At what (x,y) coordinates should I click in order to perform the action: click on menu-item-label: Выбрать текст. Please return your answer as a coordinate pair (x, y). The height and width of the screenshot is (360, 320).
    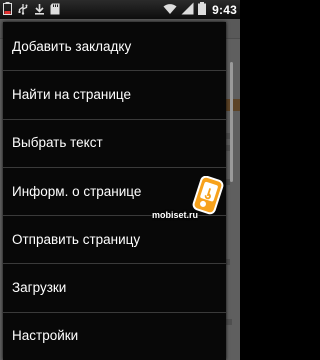
    Looking at the image, I should click on (57, 143).